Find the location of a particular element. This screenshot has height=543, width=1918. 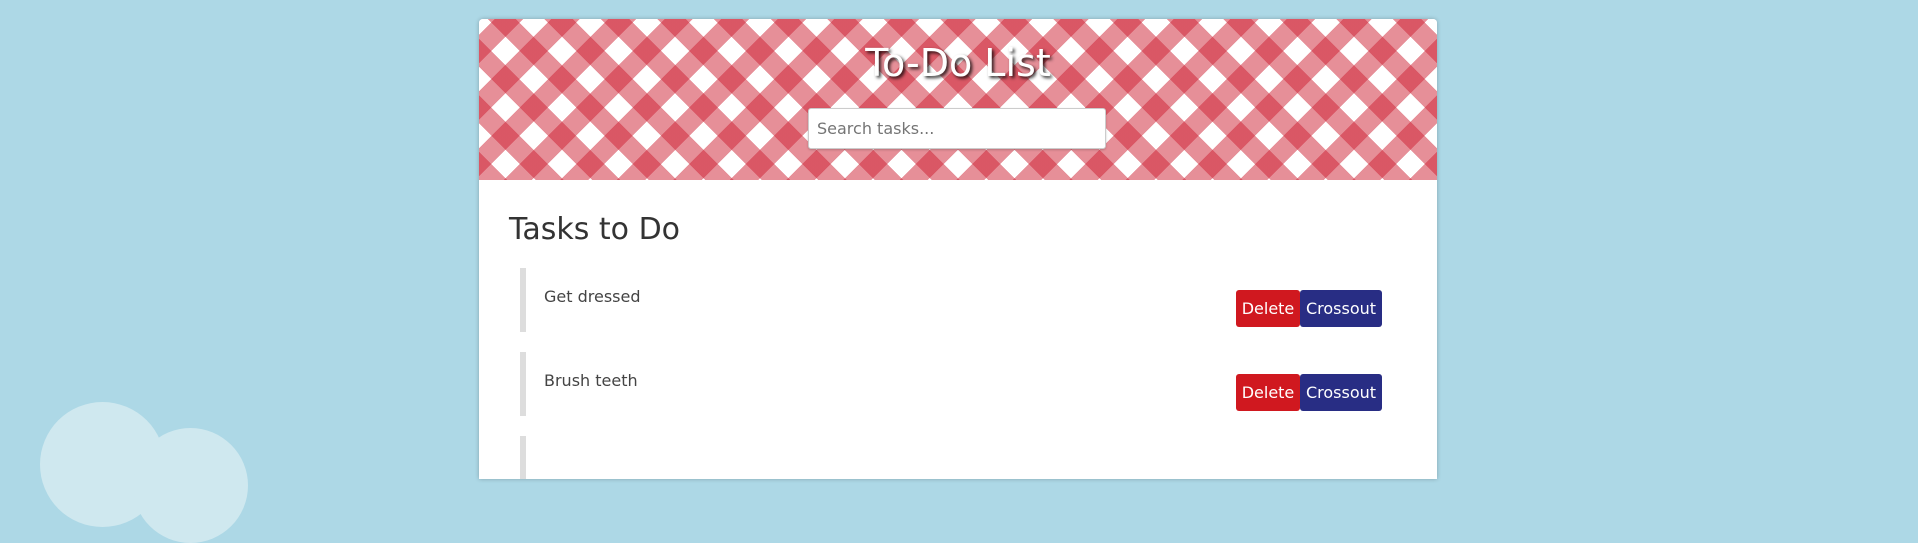

header-banner: To-Do List is located at coordinates (958, 99).